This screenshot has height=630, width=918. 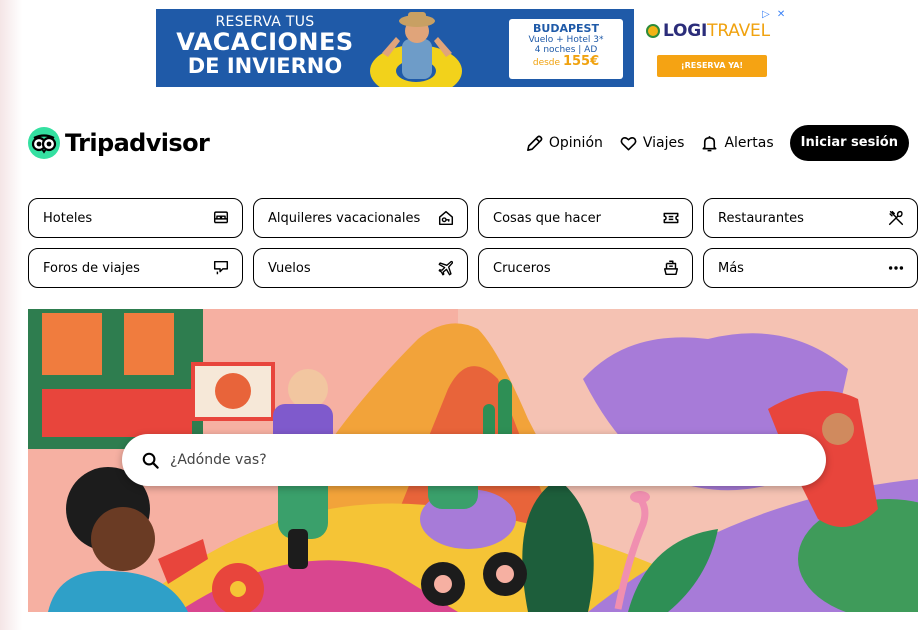 What do you see at coordinates (546, 63) in the screenshot?
I see `ad-offer-from: desde` at bounding box center [546, 63].